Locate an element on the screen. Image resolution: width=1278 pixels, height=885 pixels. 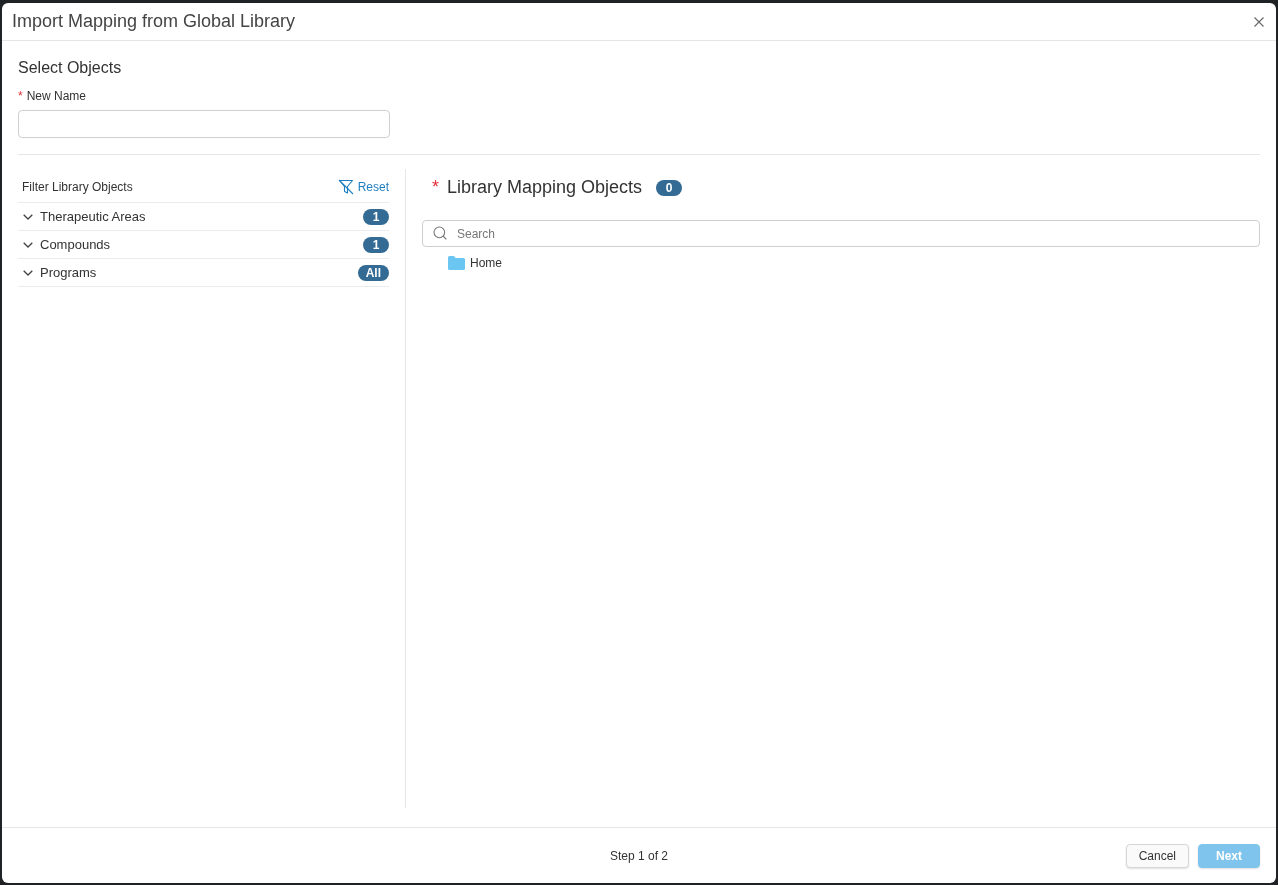
folder-icon is located at coordinates (456, 263).